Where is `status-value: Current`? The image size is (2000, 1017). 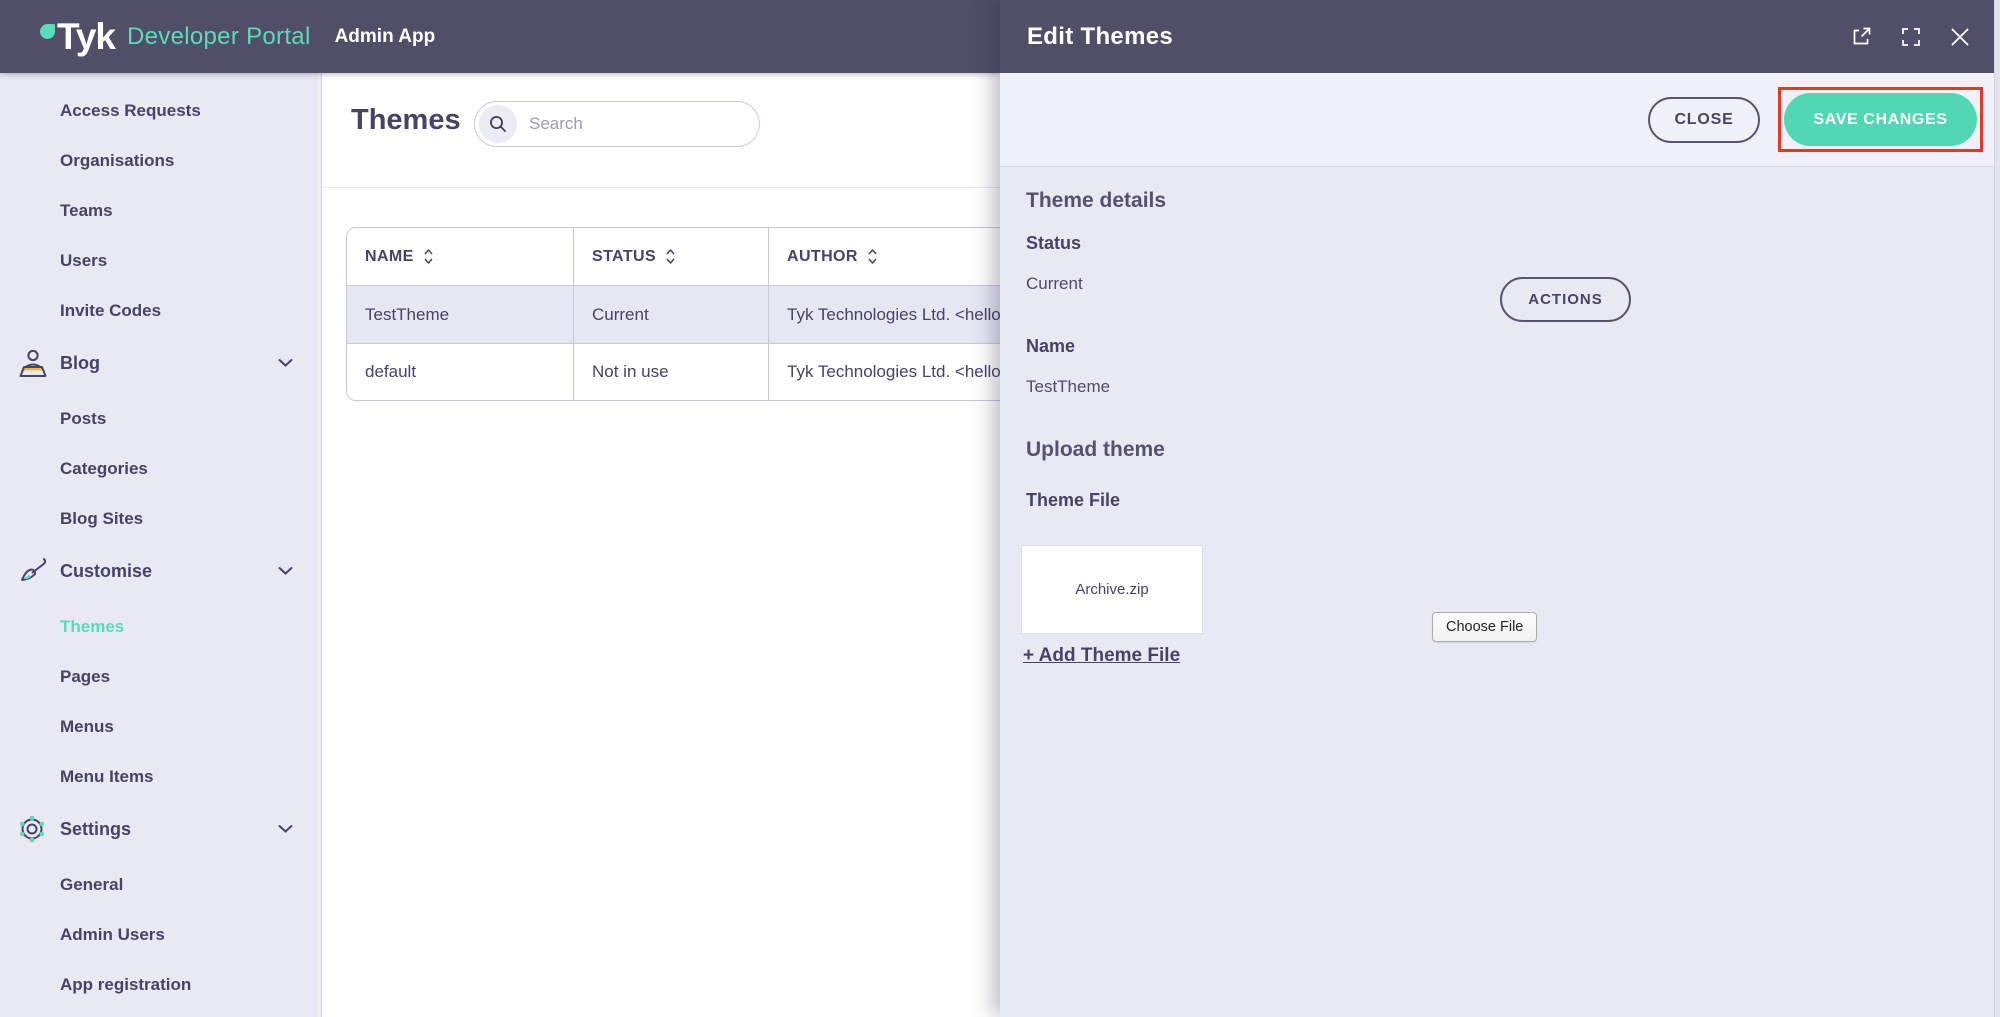 status-value: Current is located at coordinates (1054, 283).